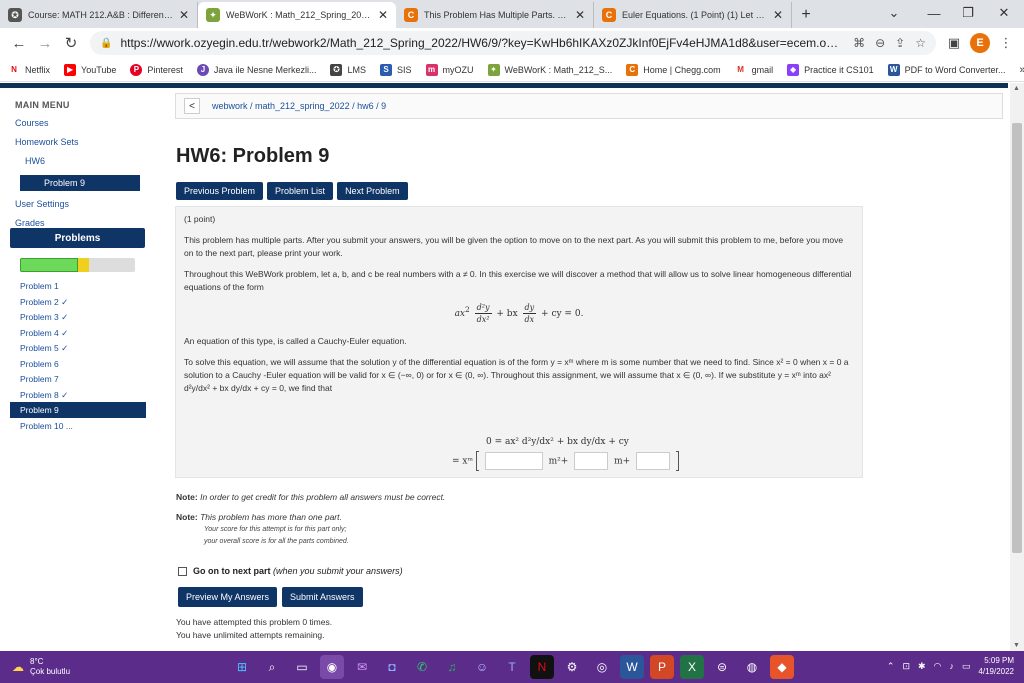 This screenshot has height=683, width=1024. Describe the element at coordinates (228, 597) in the screenshot. I see `preview-answers-button: Preview My Answers` at that location.